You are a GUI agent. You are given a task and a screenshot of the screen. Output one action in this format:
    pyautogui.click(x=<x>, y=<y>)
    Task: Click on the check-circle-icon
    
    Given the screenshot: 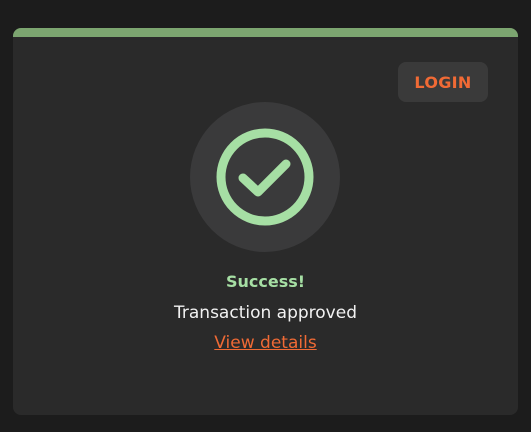 What is the action you would take?
    pyautogui.click(x=265, y=177)
    